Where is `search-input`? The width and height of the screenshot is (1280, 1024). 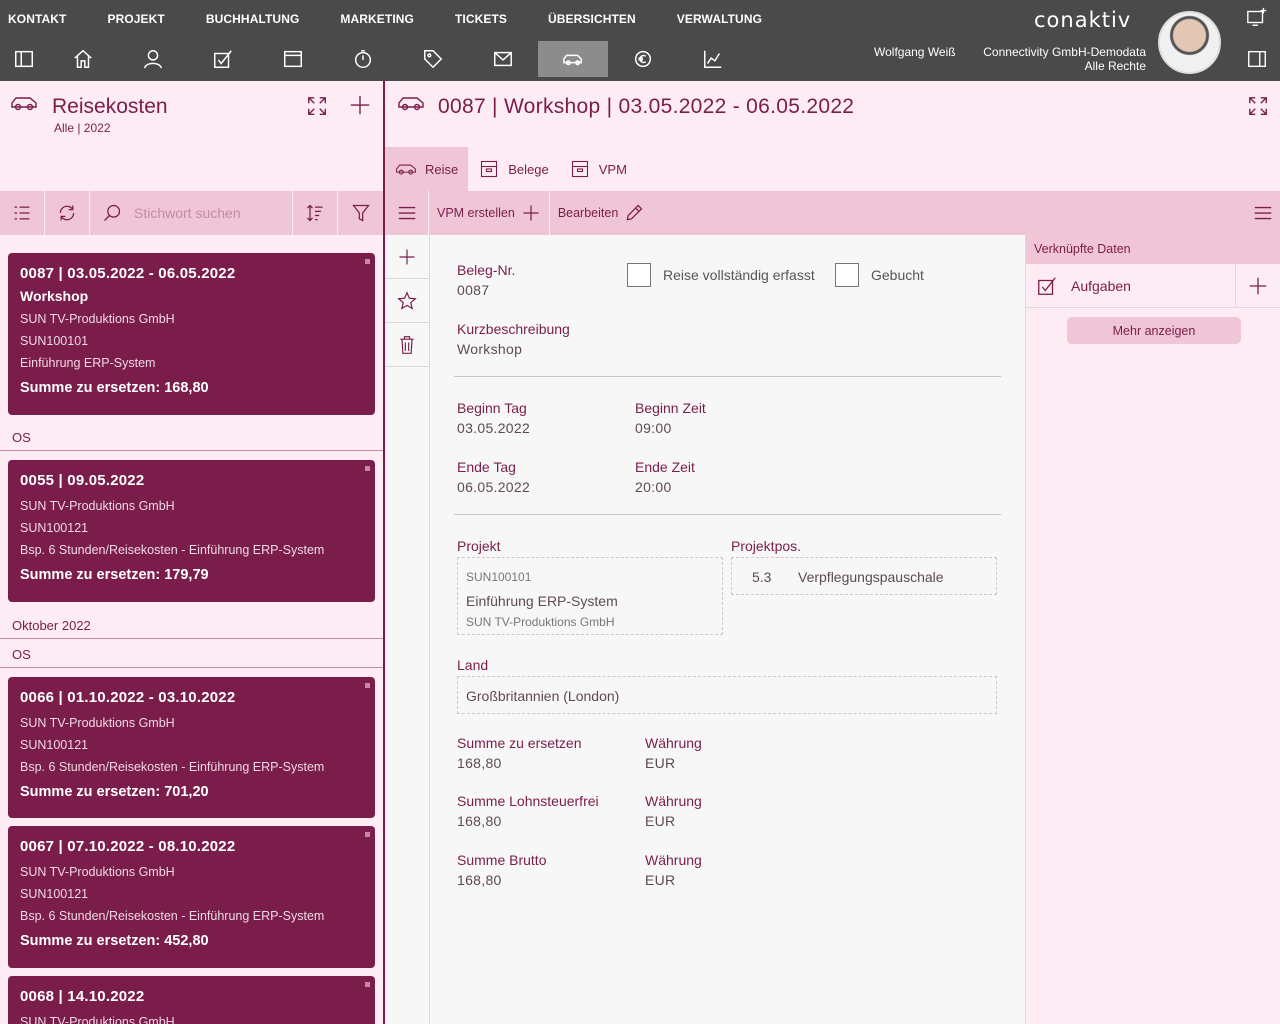 search-input is located at coordinates (209, 213).